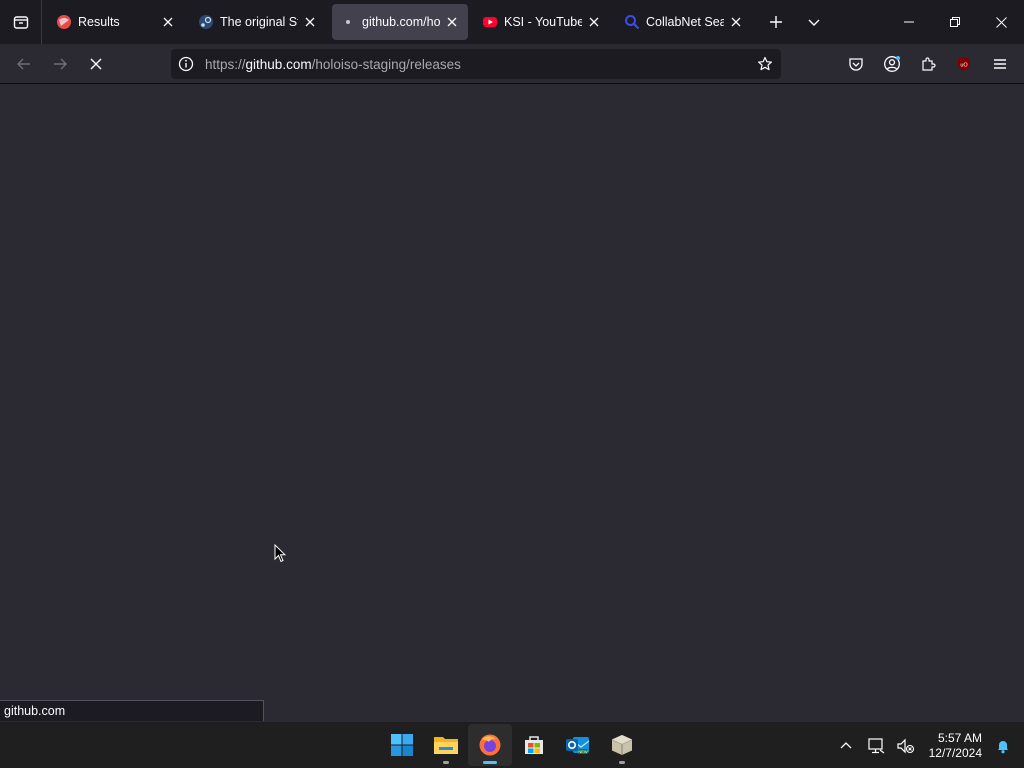 The width and height of the screenshot is (1024, 768). I want to click on pocket-button, so click(856, 64).